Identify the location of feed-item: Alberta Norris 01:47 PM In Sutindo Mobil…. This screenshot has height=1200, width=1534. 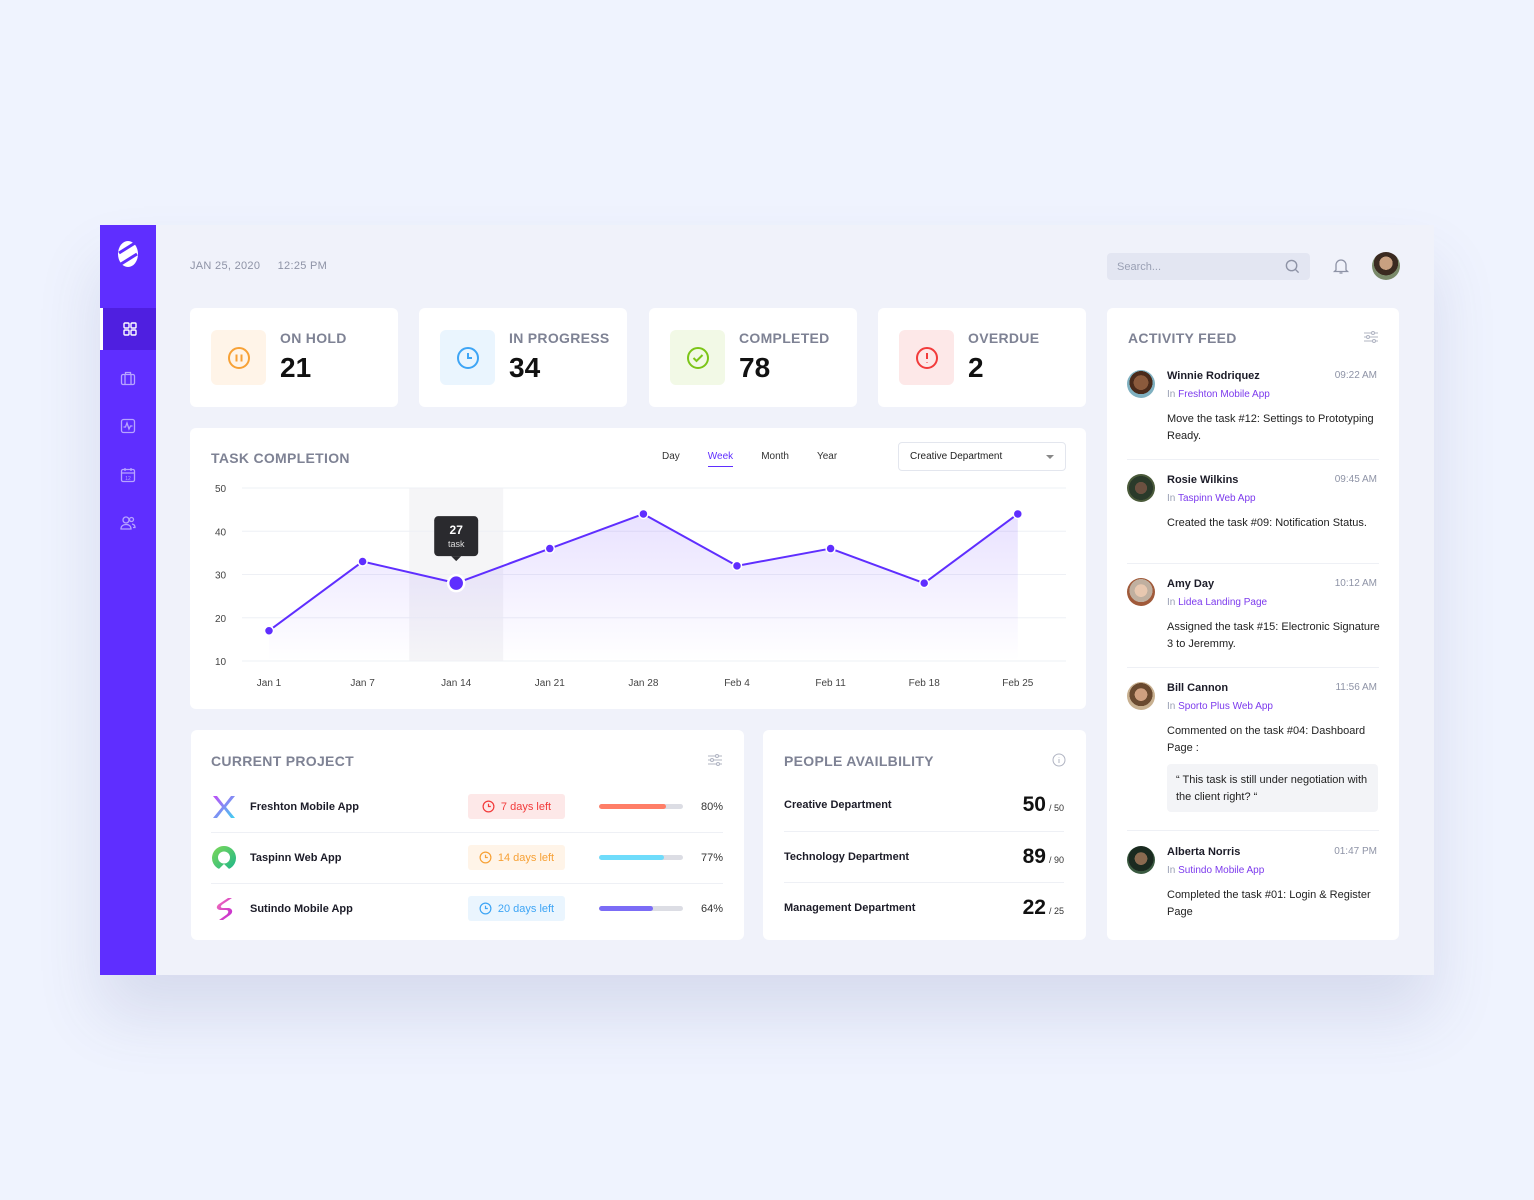
(1256, 886).